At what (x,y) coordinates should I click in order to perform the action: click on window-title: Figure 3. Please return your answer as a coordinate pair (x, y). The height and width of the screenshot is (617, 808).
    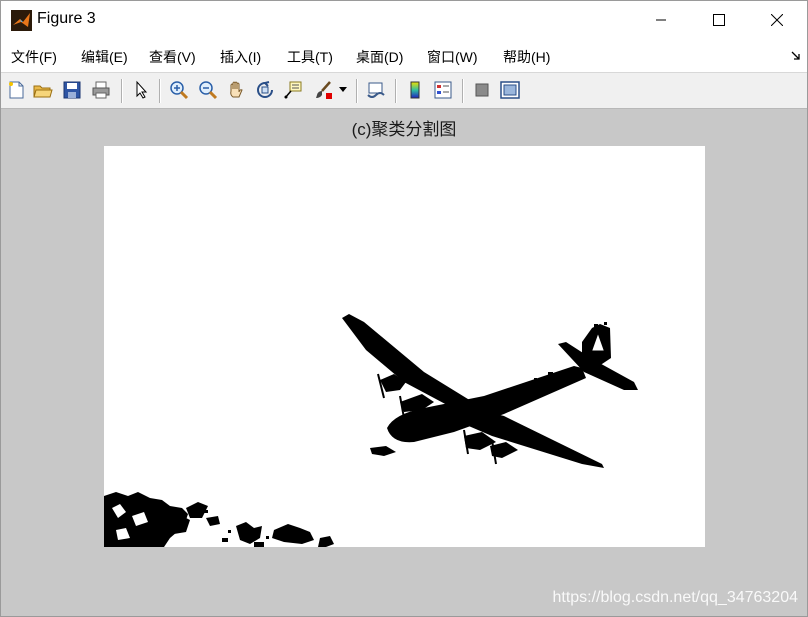
    Looking at the image, I should click on (66, 18).